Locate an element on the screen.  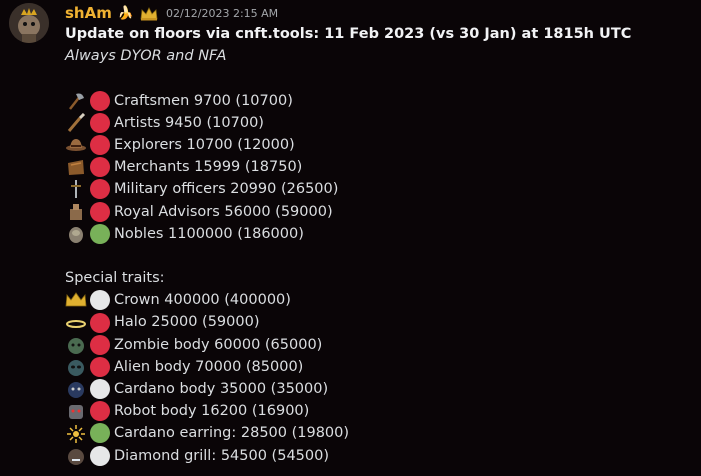
banana-icon: 🍌 is located at coordinates (126, 13).